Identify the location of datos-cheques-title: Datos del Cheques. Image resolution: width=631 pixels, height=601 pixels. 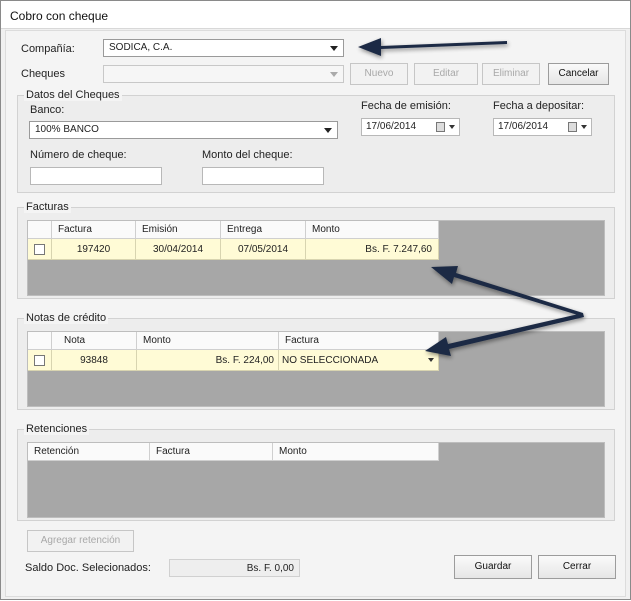
(73, 95).